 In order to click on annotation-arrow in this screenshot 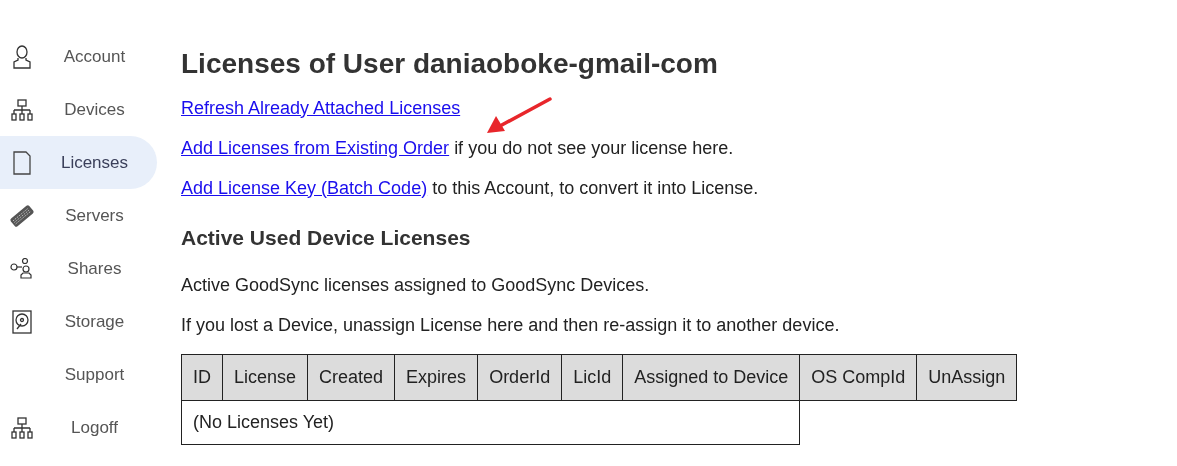, I will do `click(520, 115)`.